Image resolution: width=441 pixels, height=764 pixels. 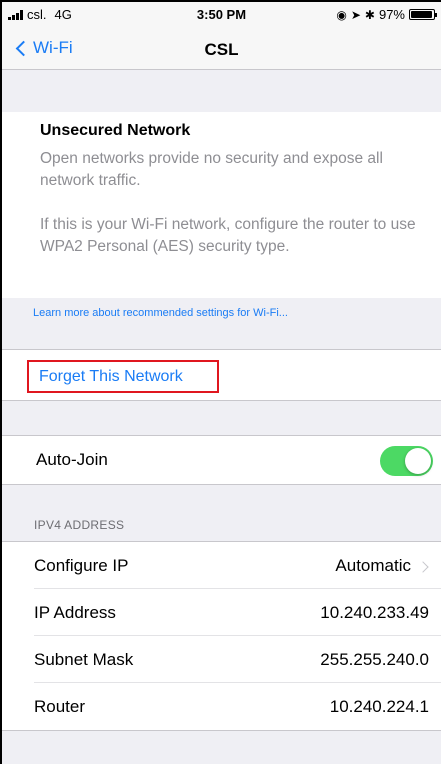 What do you see at coordinates (355, 14) in the screenshot?
I see `location-icon: ➤` at bounding box center [355, 14].